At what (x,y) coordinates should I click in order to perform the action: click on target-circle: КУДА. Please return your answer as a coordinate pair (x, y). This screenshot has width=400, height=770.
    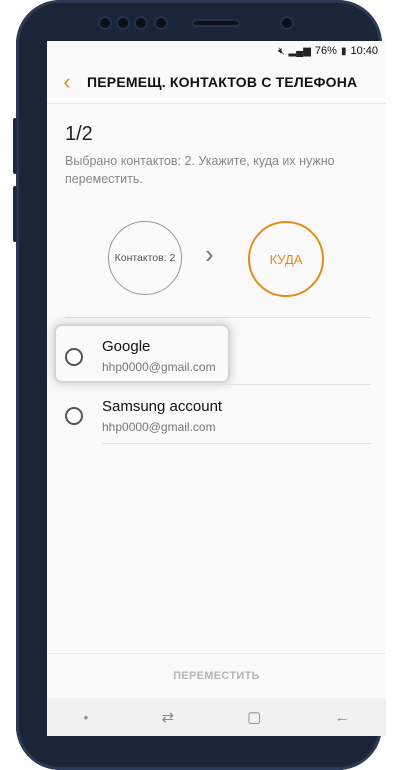
    Looking at the image, I should click on (286, 259).